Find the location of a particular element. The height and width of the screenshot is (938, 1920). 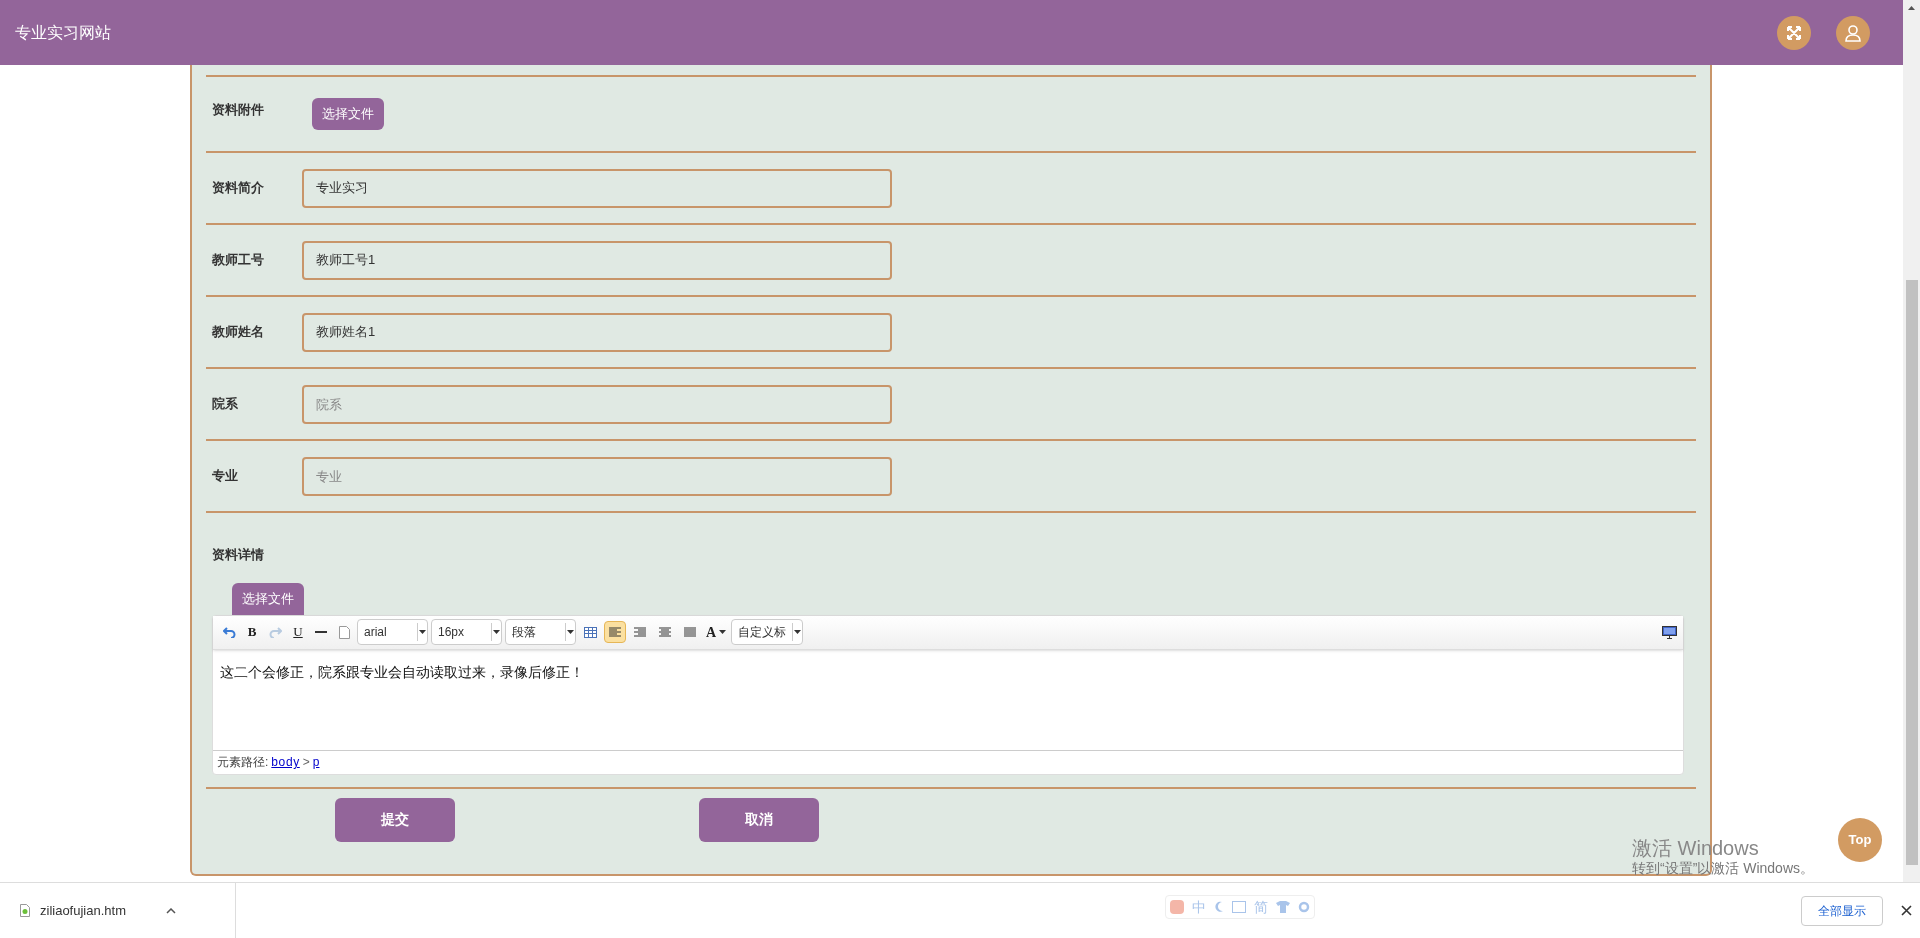

download-file-name: ziliaofujian.htm is located at coordinates (83, 910).